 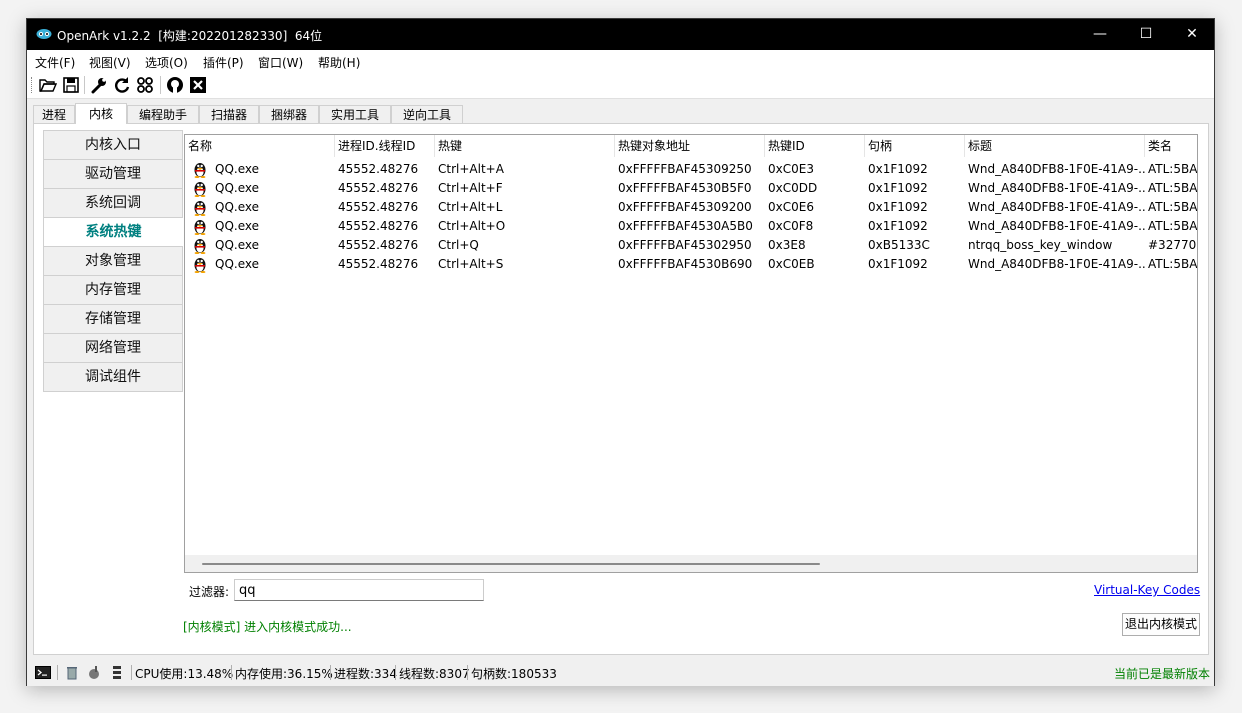 What do you see at coordinates (113, 290) in the screenshot?
I see `nav-memory-manager: 内存管理` at bounding box center [113, 290].